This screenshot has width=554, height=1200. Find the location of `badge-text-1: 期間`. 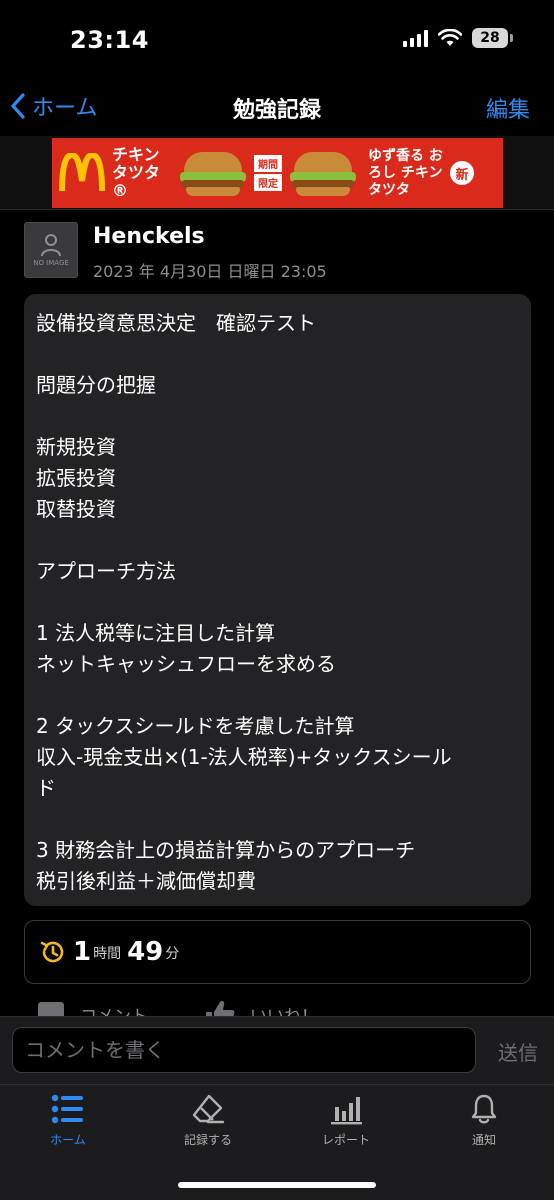

badge-text-1: 期間 is located at coordinates (268, 163).